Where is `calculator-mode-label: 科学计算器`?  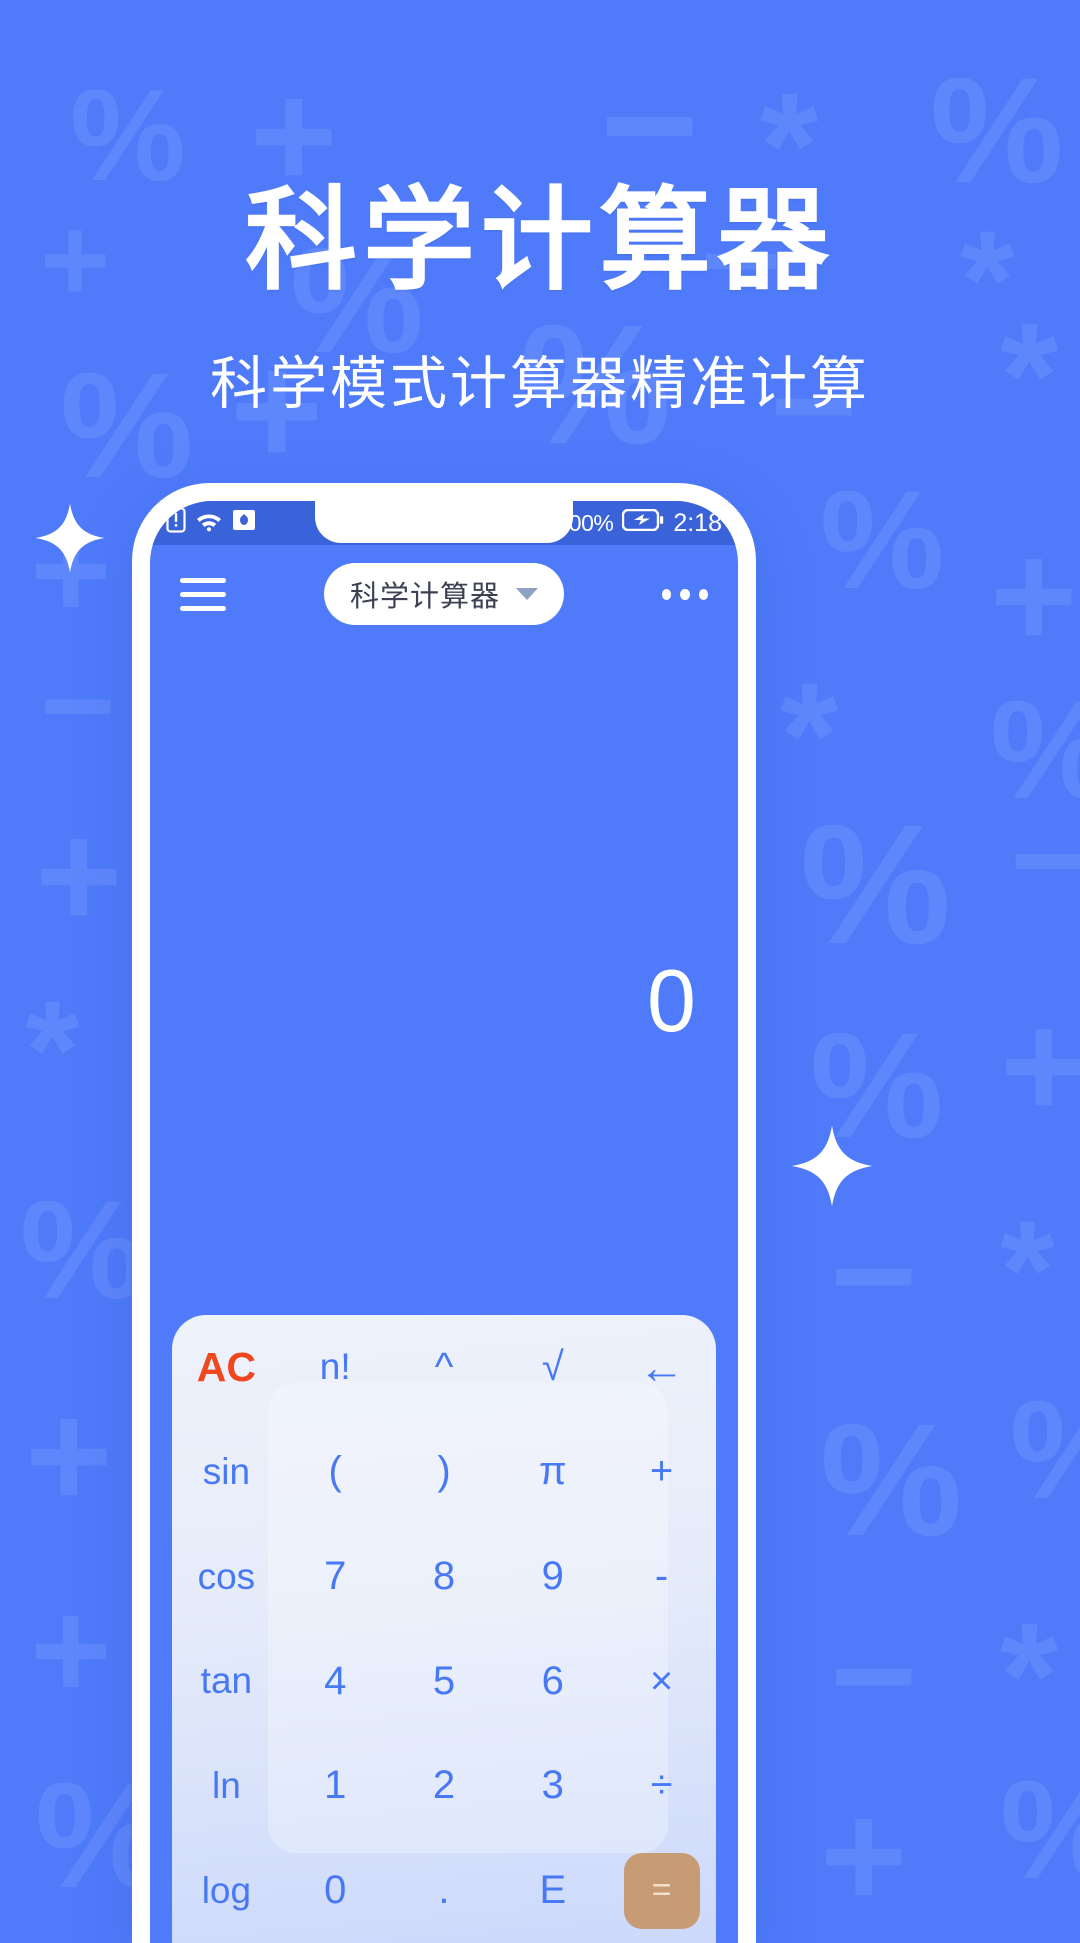 calculator-mode-label: 科学计算器 is located at coordinates (424, 597).